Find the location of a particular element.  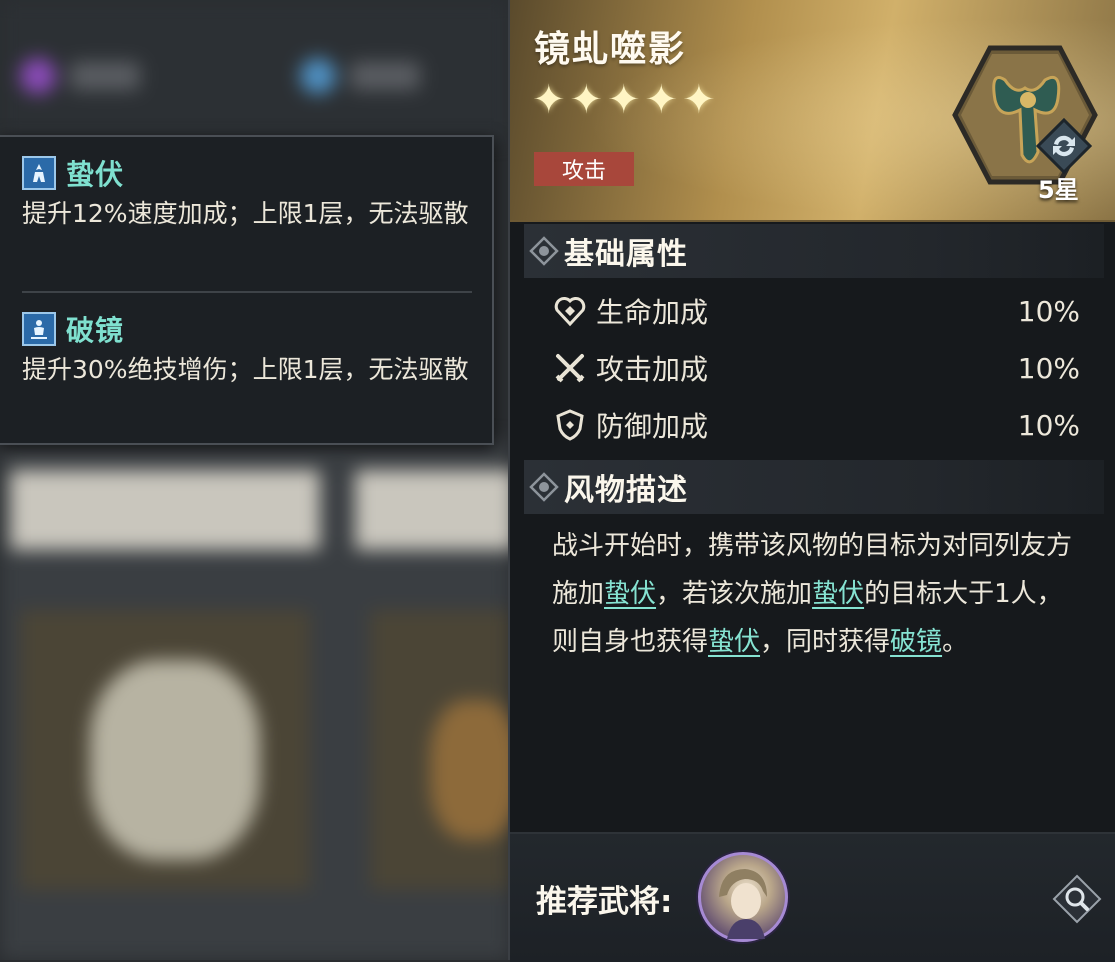

attribute-label: 防御加成 is located at coordinates (652, 426).